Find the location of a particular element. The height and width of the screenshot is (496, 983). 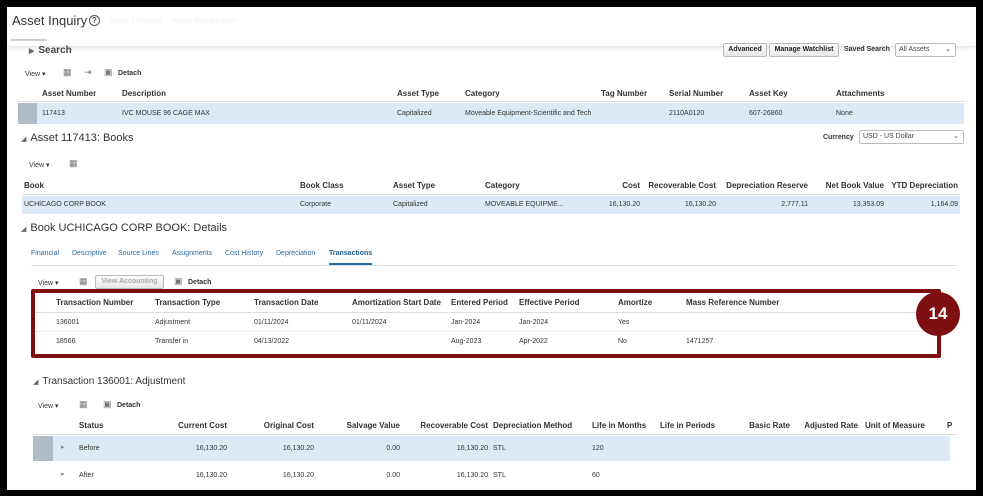

col-status: Status is located at coordinates (91, 425).